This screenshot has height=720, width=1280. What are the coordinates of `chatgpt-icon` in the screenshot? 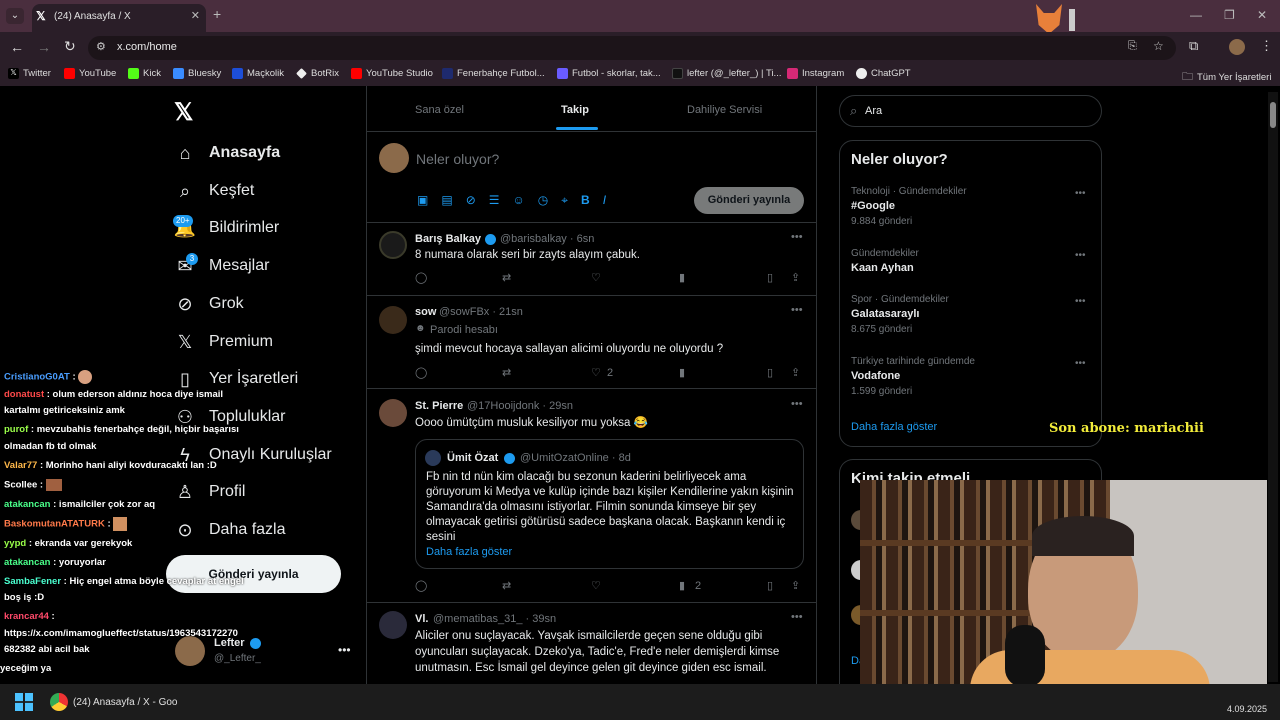 It's located at (861, 73).